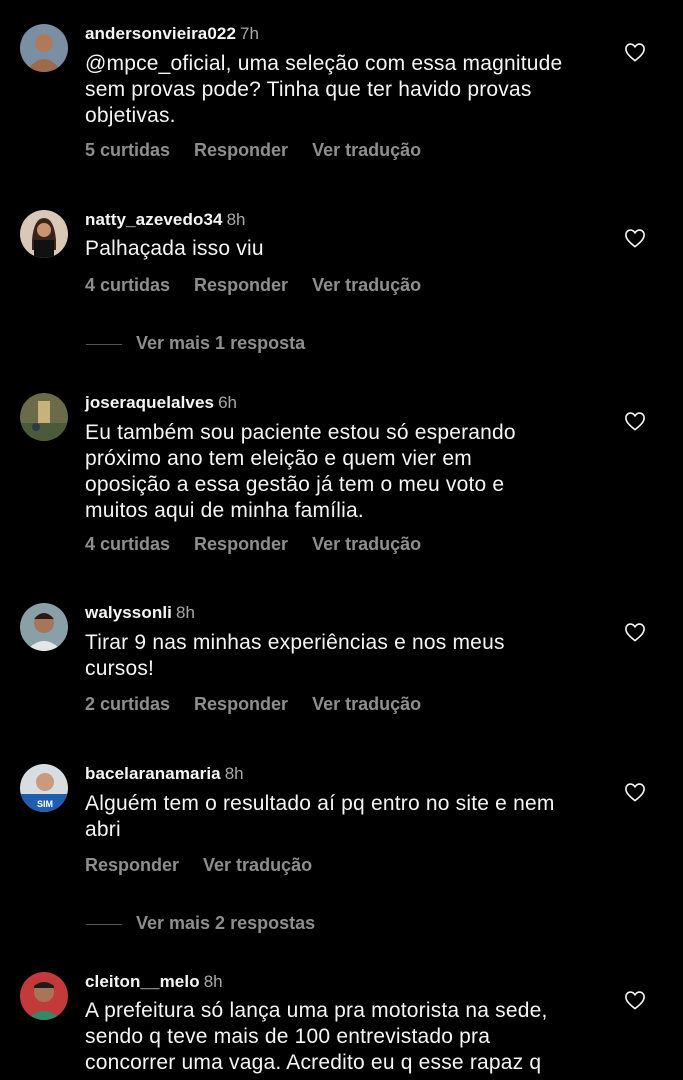 This screenshot has height=1080, width=683. I want to click on comment-username: joseraquelalves, so click(149, 402).